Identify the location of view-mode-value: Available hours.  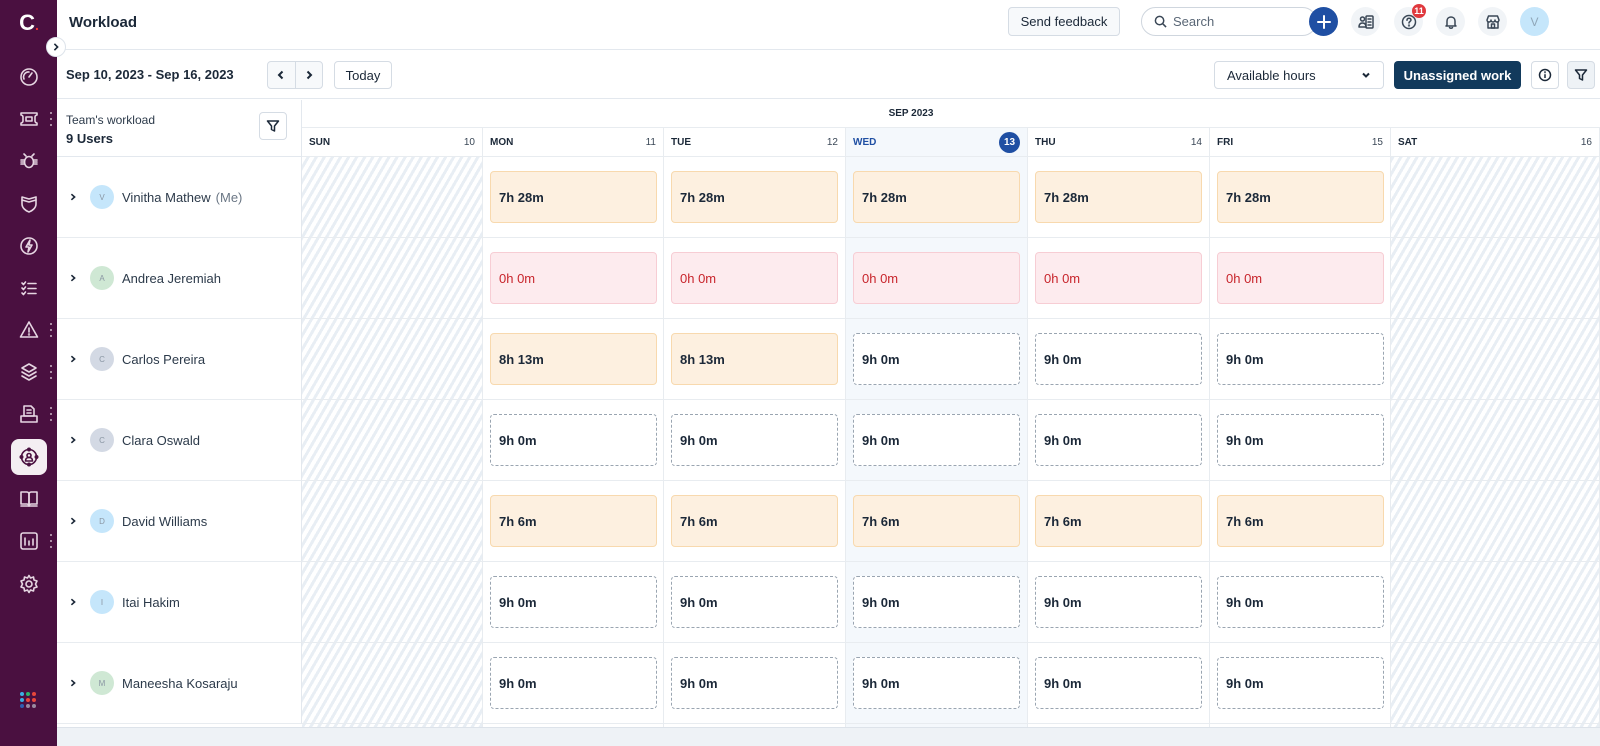
(1271, 75).